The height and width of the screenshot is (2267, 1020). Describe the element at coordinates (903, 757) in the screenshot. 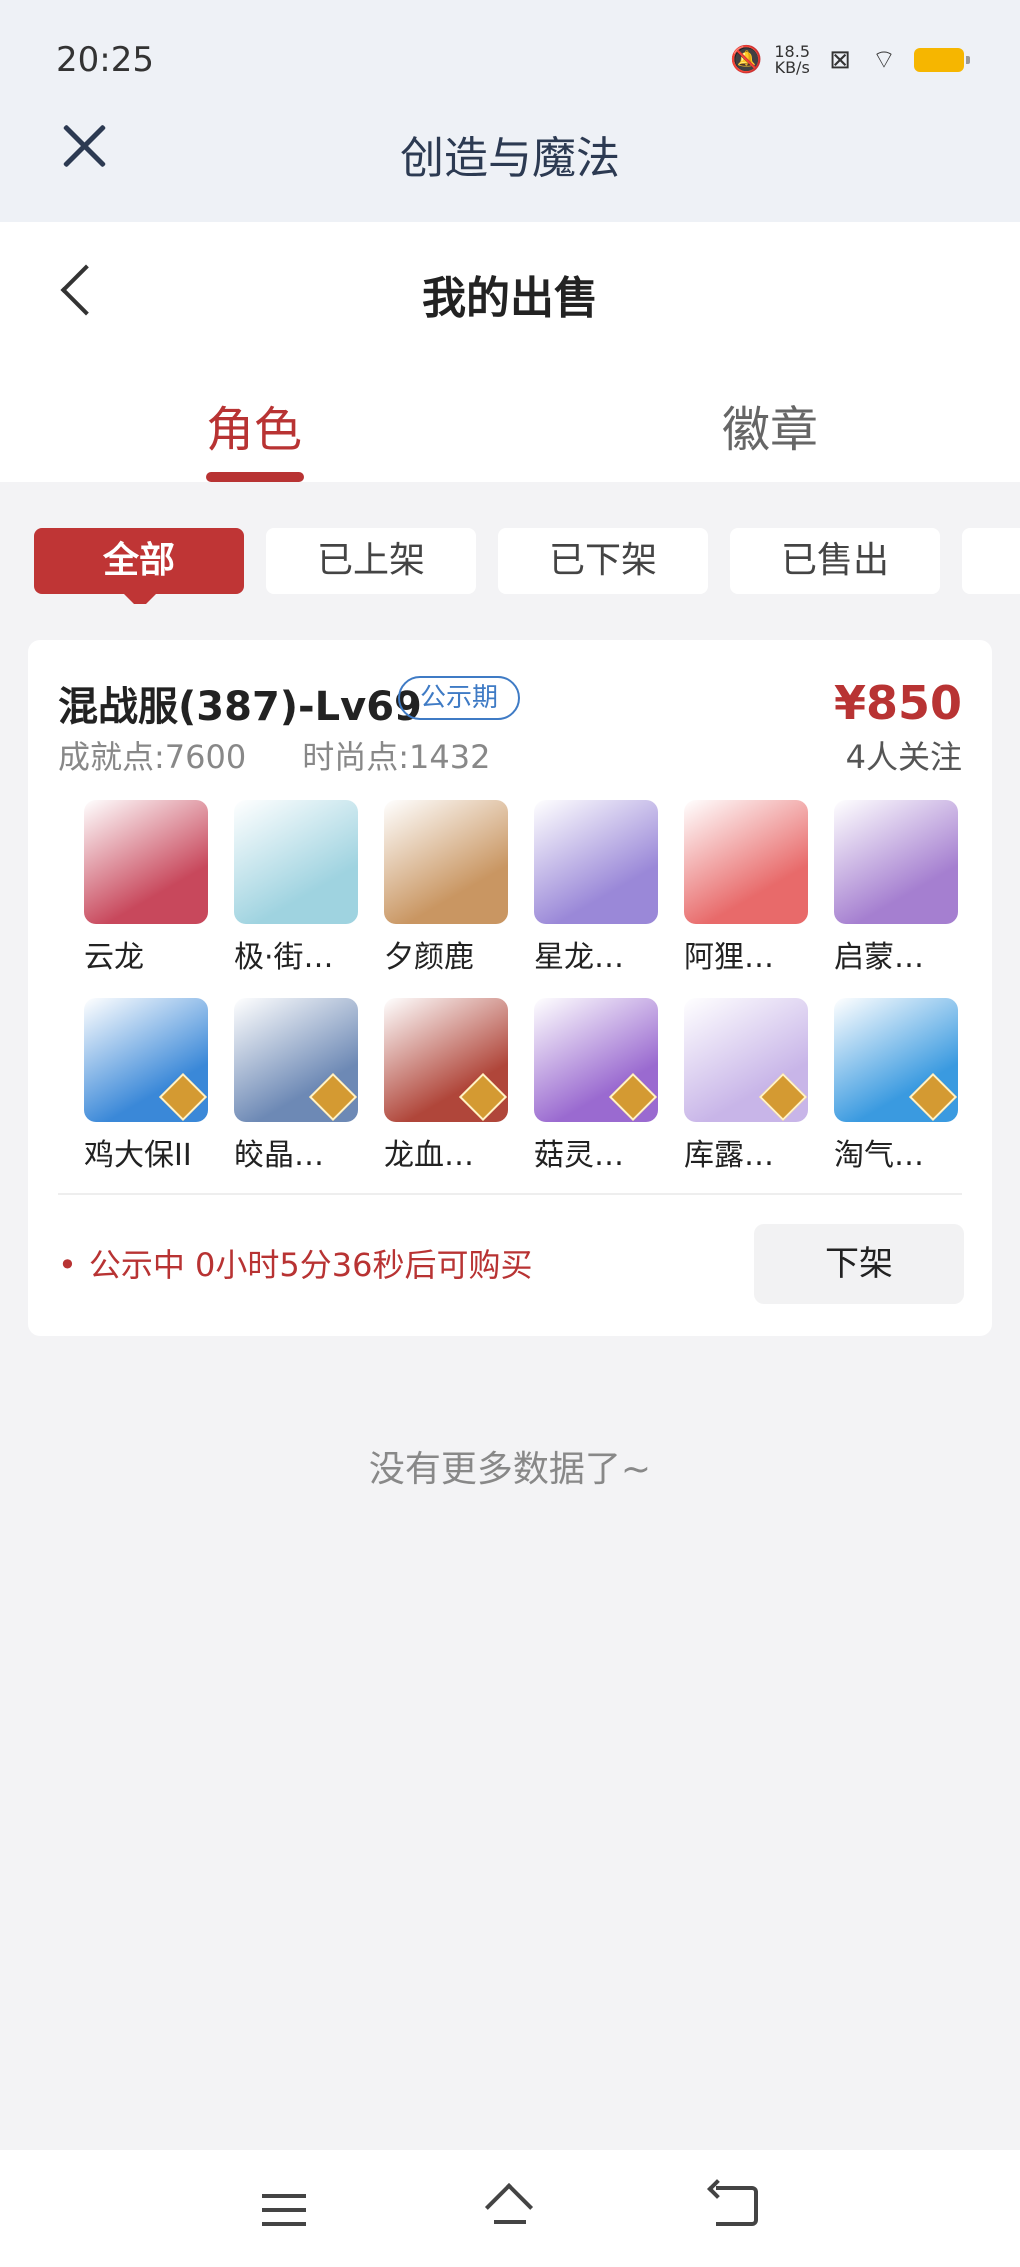

I see `followers-count: 4人关注` at that location.